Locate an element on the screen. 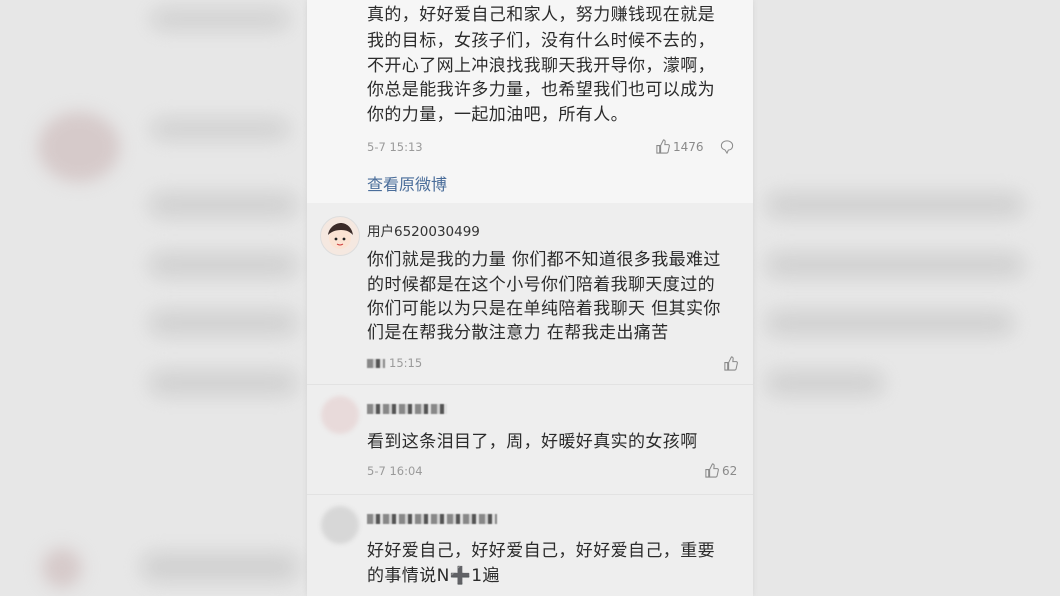  comment-line: 看到这条泪目了，周，好暖好真实的女孩啊 is located at coordinates (532, 442).